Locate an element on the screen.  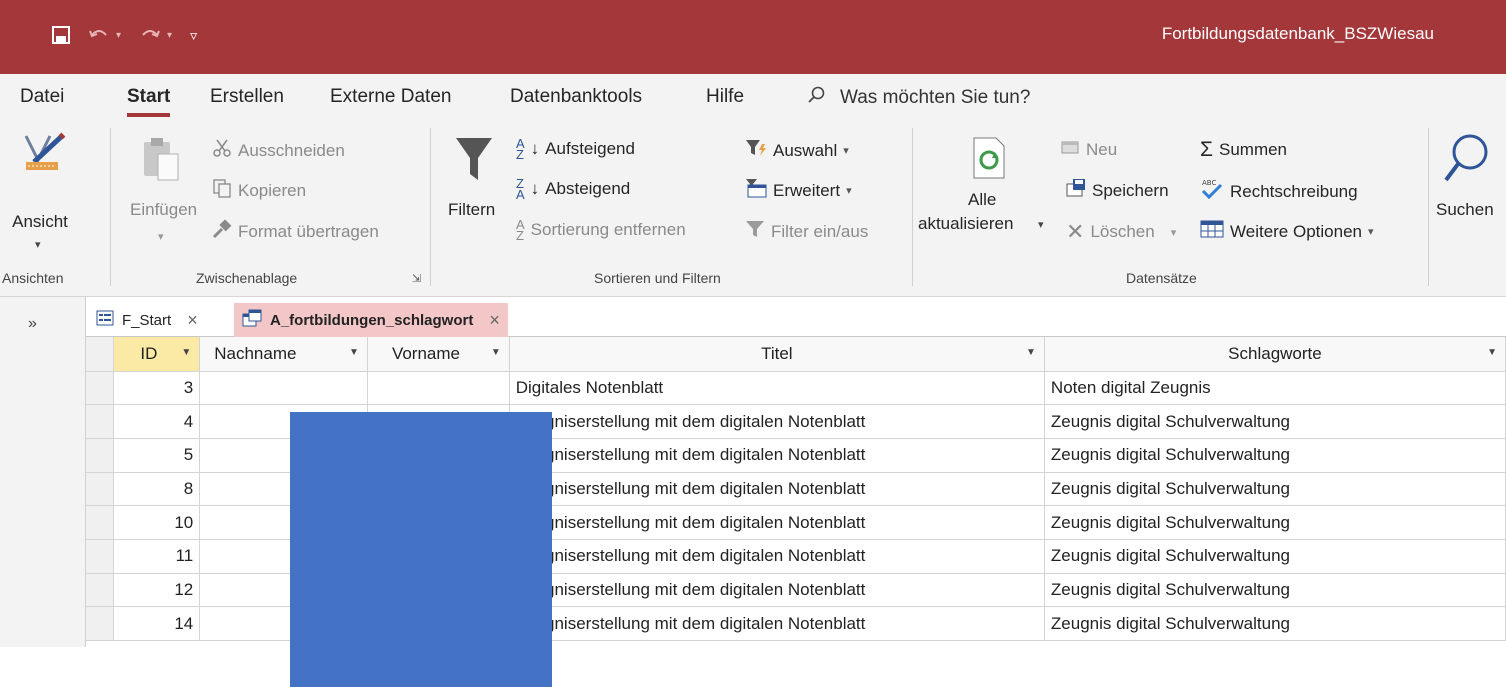
column-header-vorname: Vorname ▼ is located at coordinates (438, 354).